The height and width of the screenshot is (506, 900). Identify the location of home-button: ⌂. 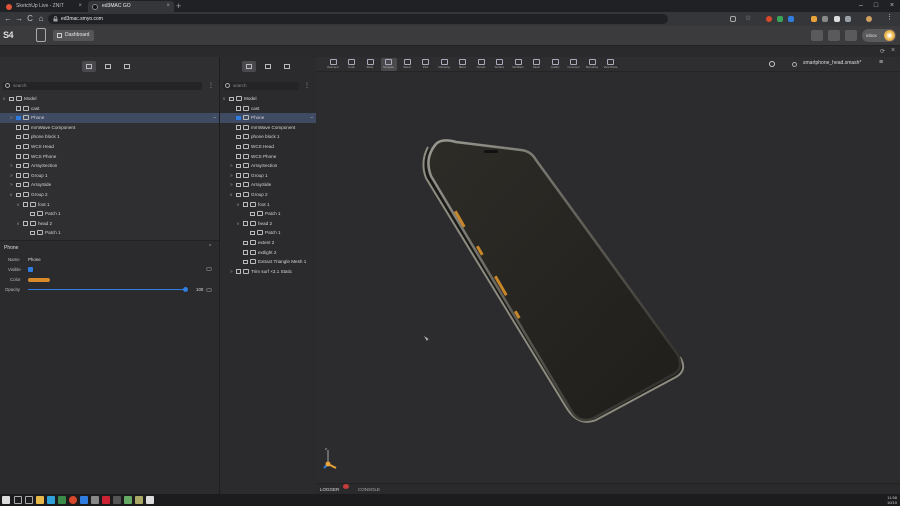
(41, 19).